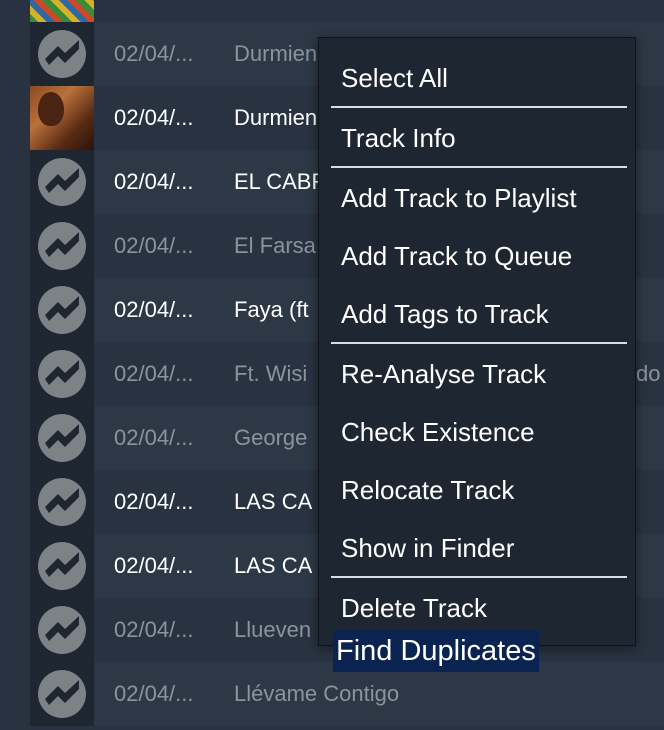 This screenshot has height=730, width=664. What do you see at coordinates (281, 181) in the screenshot?
I see `track-title: EL CABR` at bounding box center [281, 181].